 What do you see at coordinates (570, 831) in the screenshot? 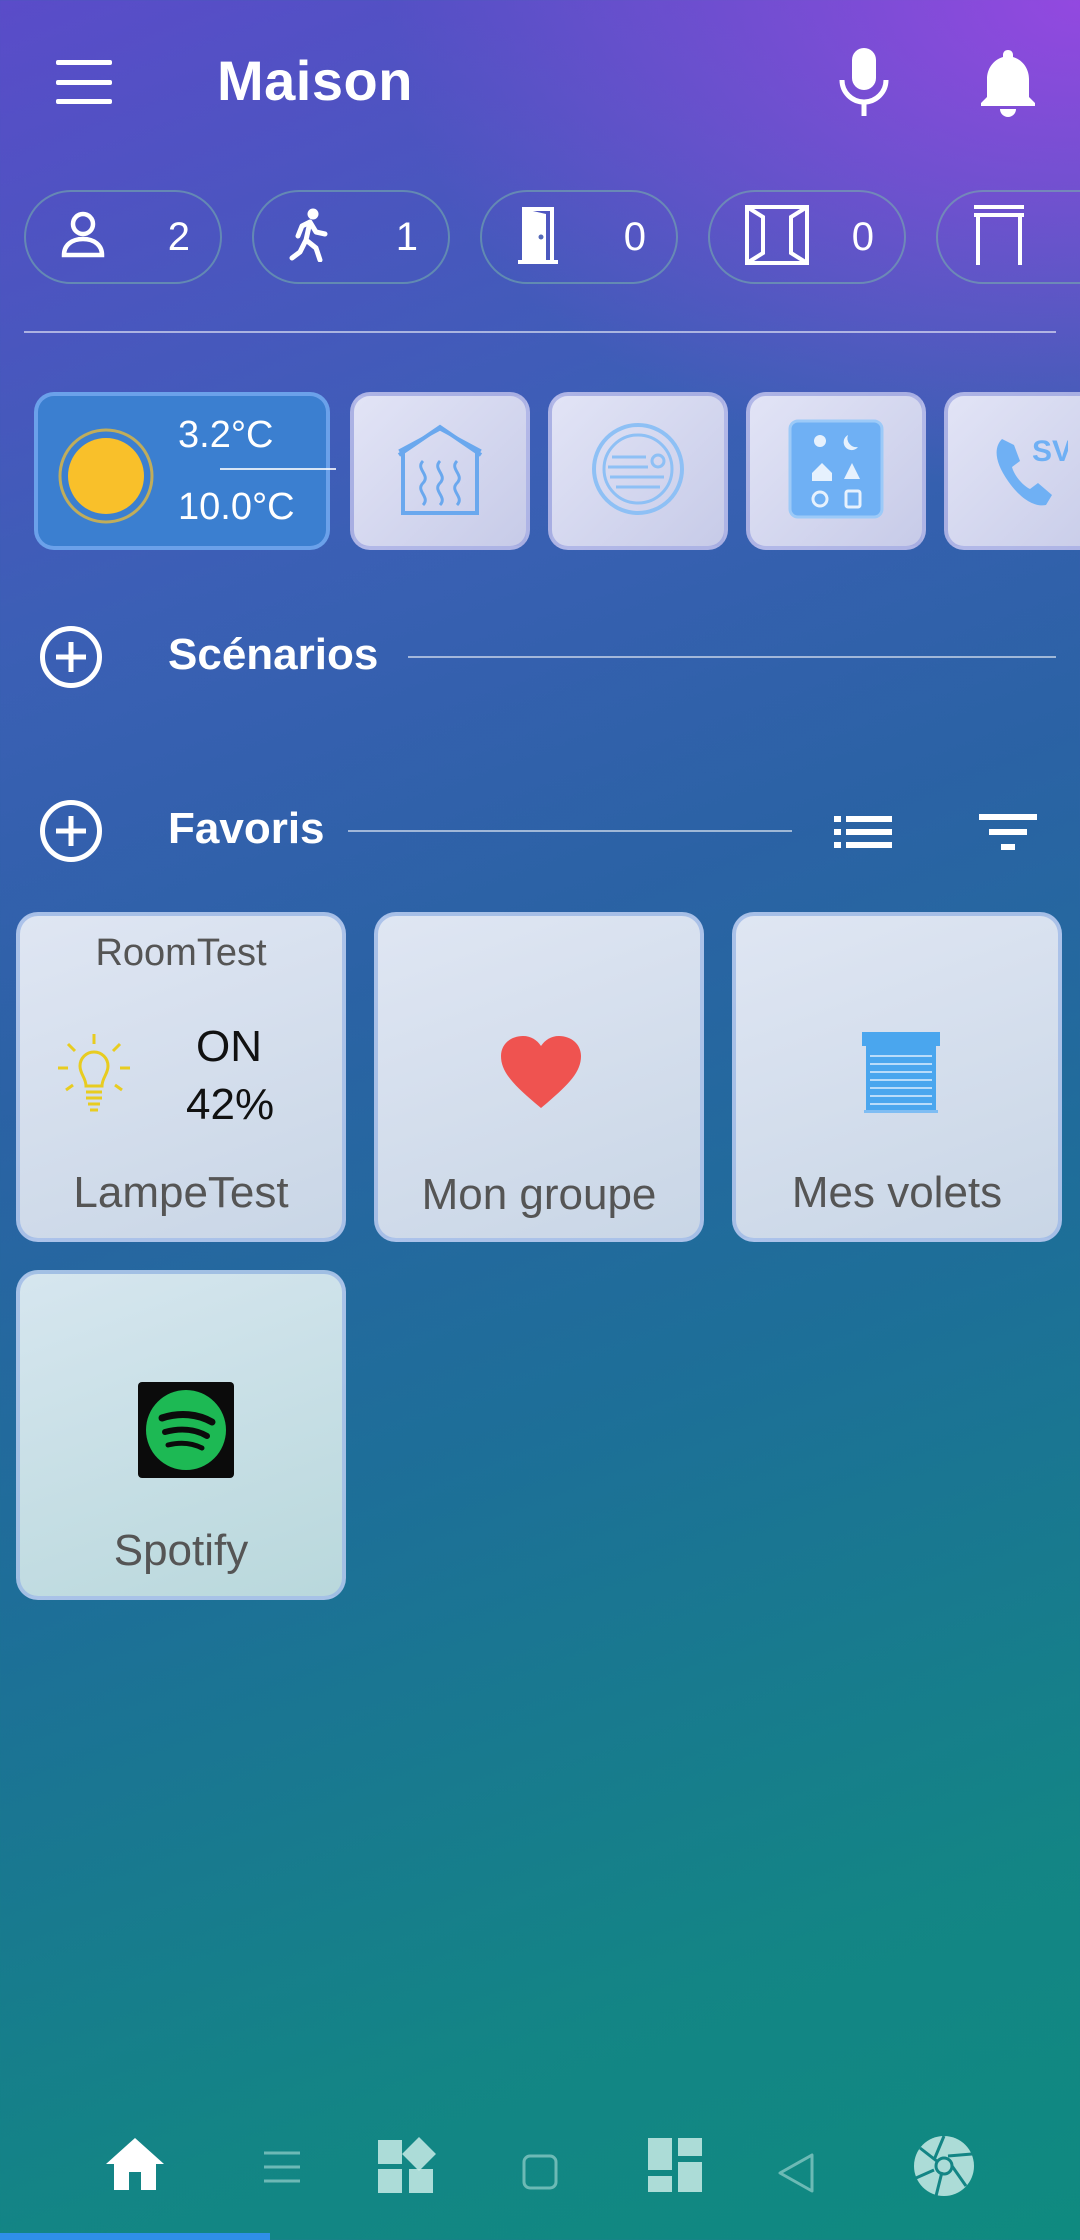
I see `favoris-divider` at bounding box center [570, 831].